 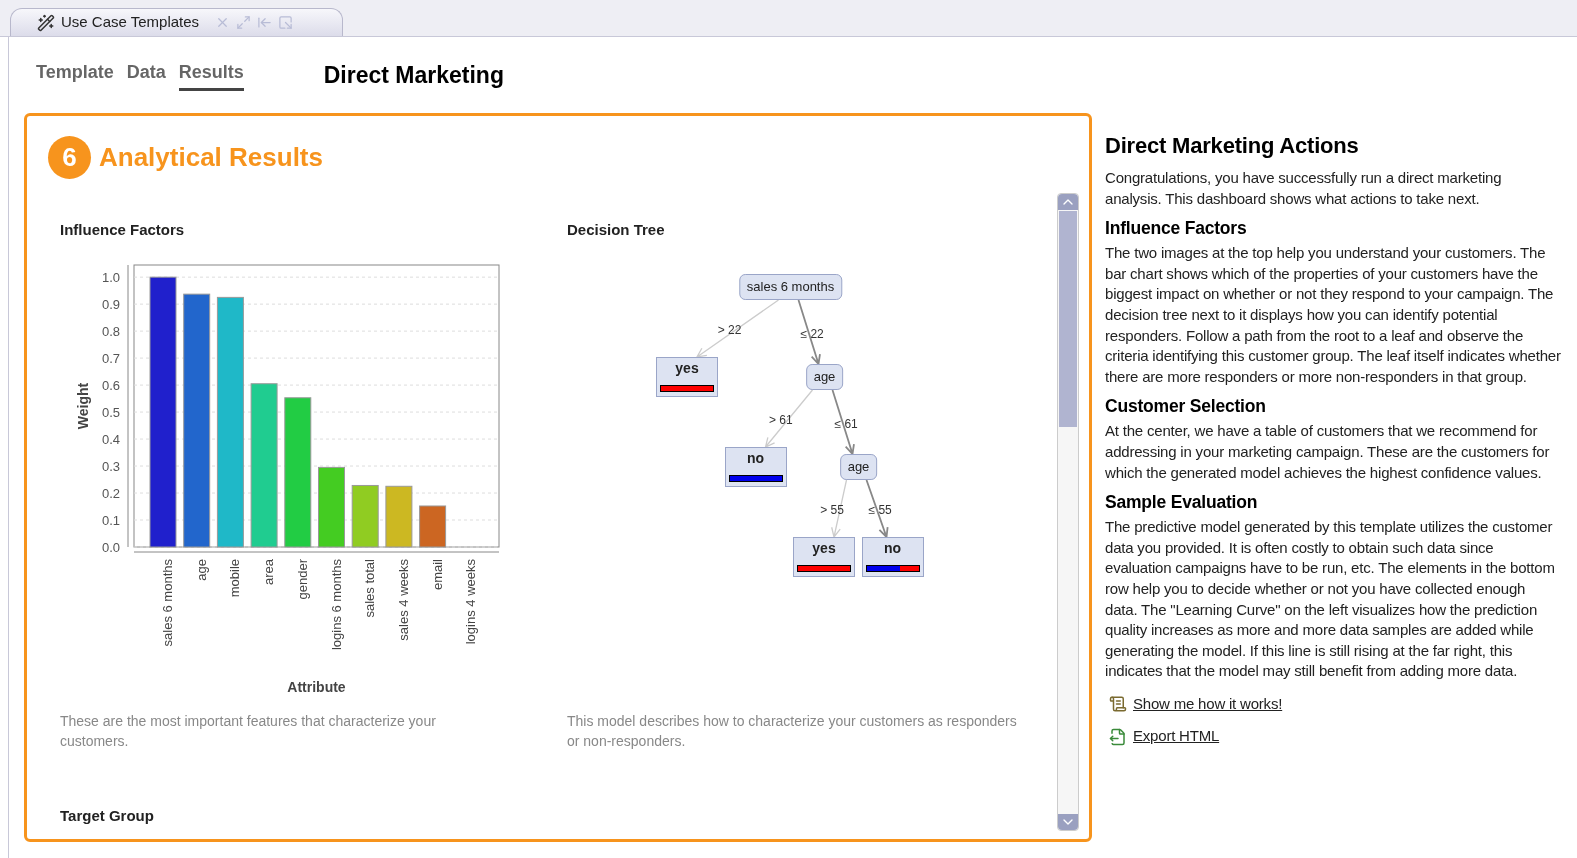 I want to click on y-tick-label: 0.4, so click(x=110, y=439).